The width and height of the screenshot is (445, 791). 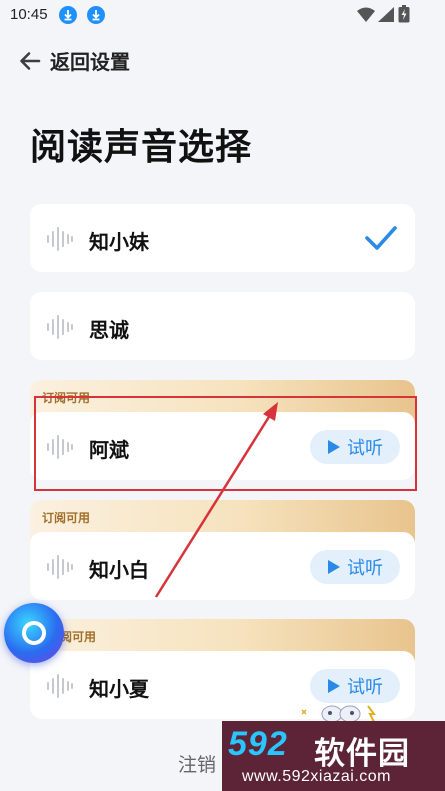 I want to click on floating-assistant-button, so click(x=34, y=633).